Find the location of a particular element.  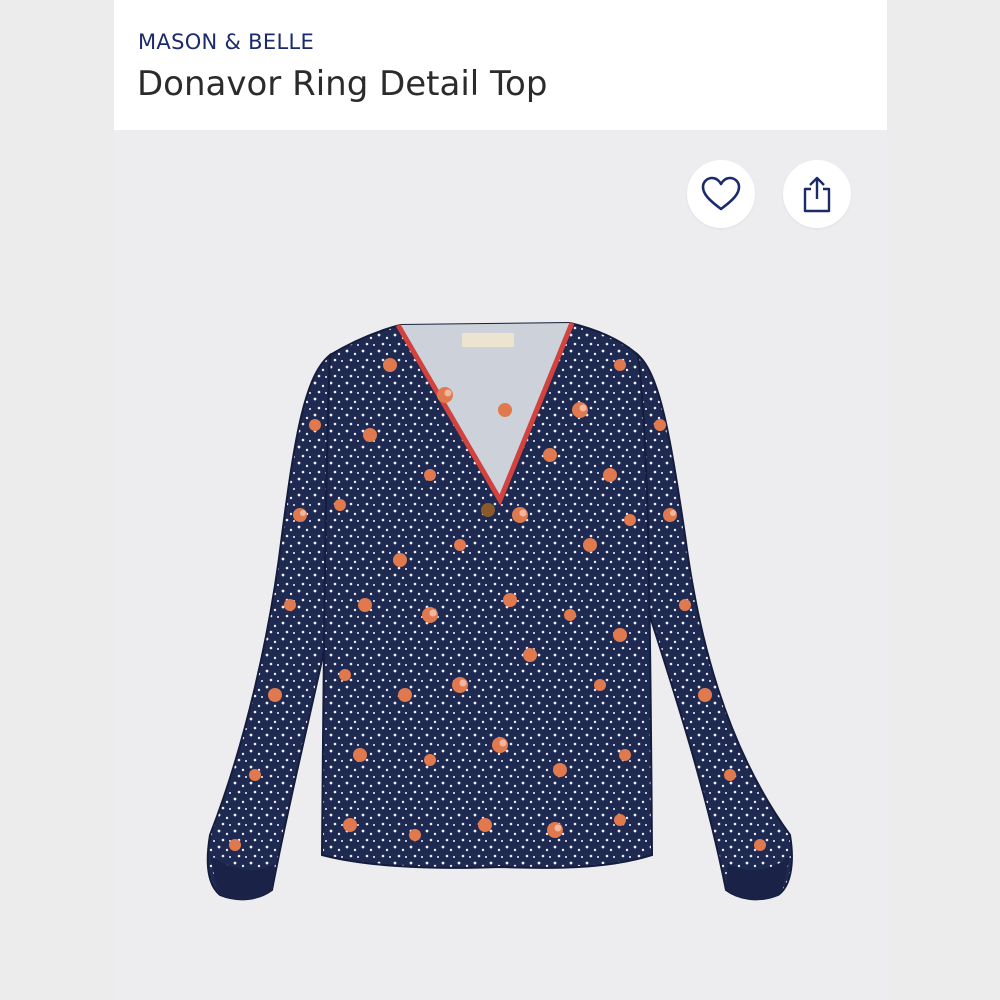

heart-icon is located at coordinates (721, 193).